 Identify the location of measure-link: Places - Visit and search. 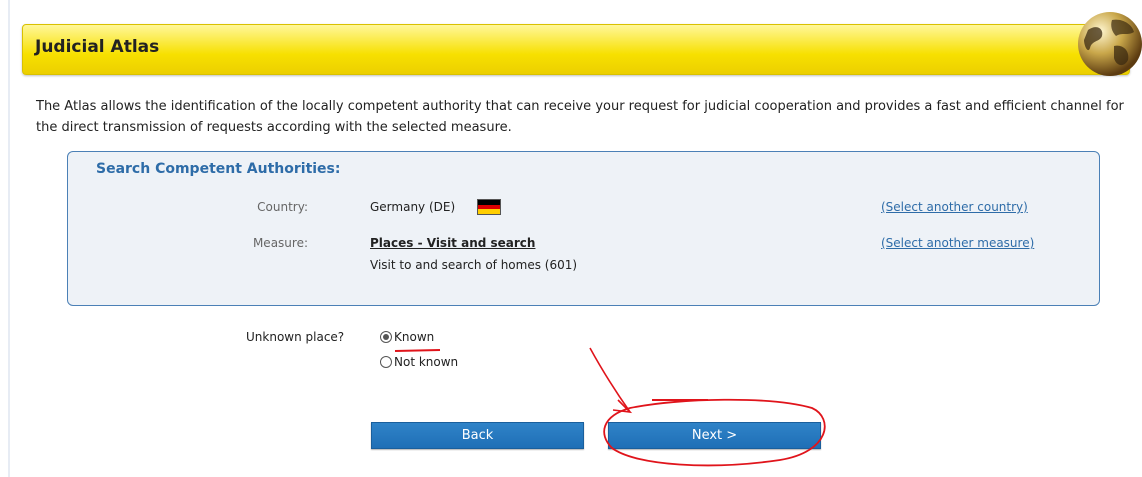
(452, 243).